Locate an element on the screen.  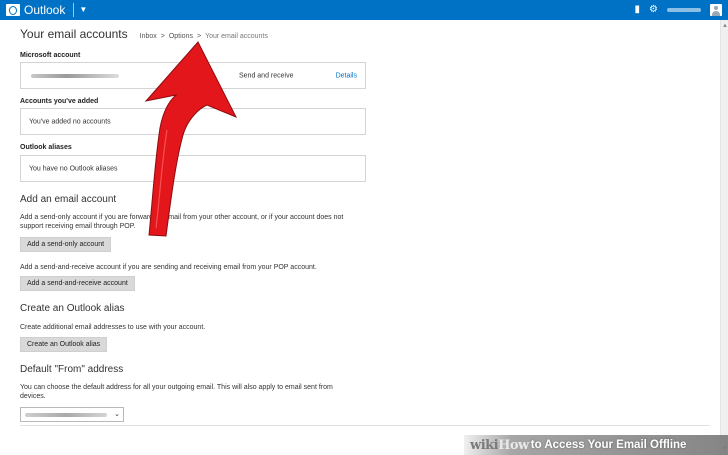
add-send-receive-button: Add a send-and-receive account is located at coordinates (77, 283).